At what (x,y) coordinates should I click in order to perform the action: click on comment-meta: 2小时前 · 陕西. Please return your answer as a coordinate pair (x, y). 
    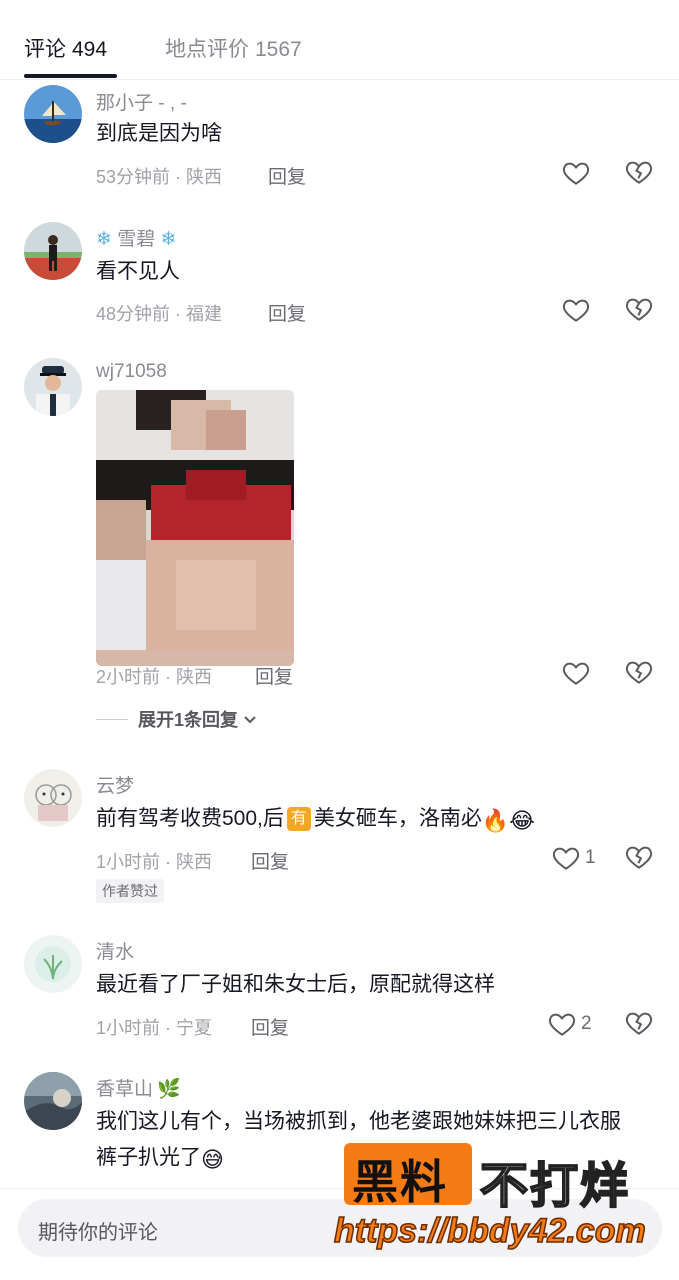
    Looking at the image, I should click on (154, 677).